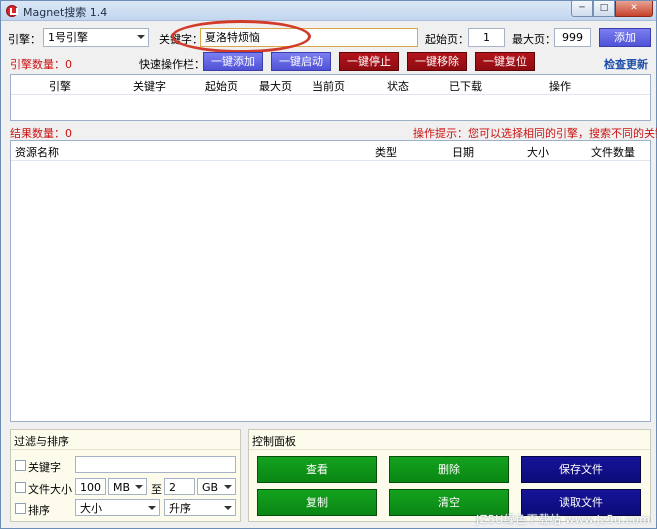 The height and width of the screenshot is (529, 657). What do you see at coordinates (386, 152) in the screenshot?
I see `column-header-type: 类型` at bounding box center [386, 152].